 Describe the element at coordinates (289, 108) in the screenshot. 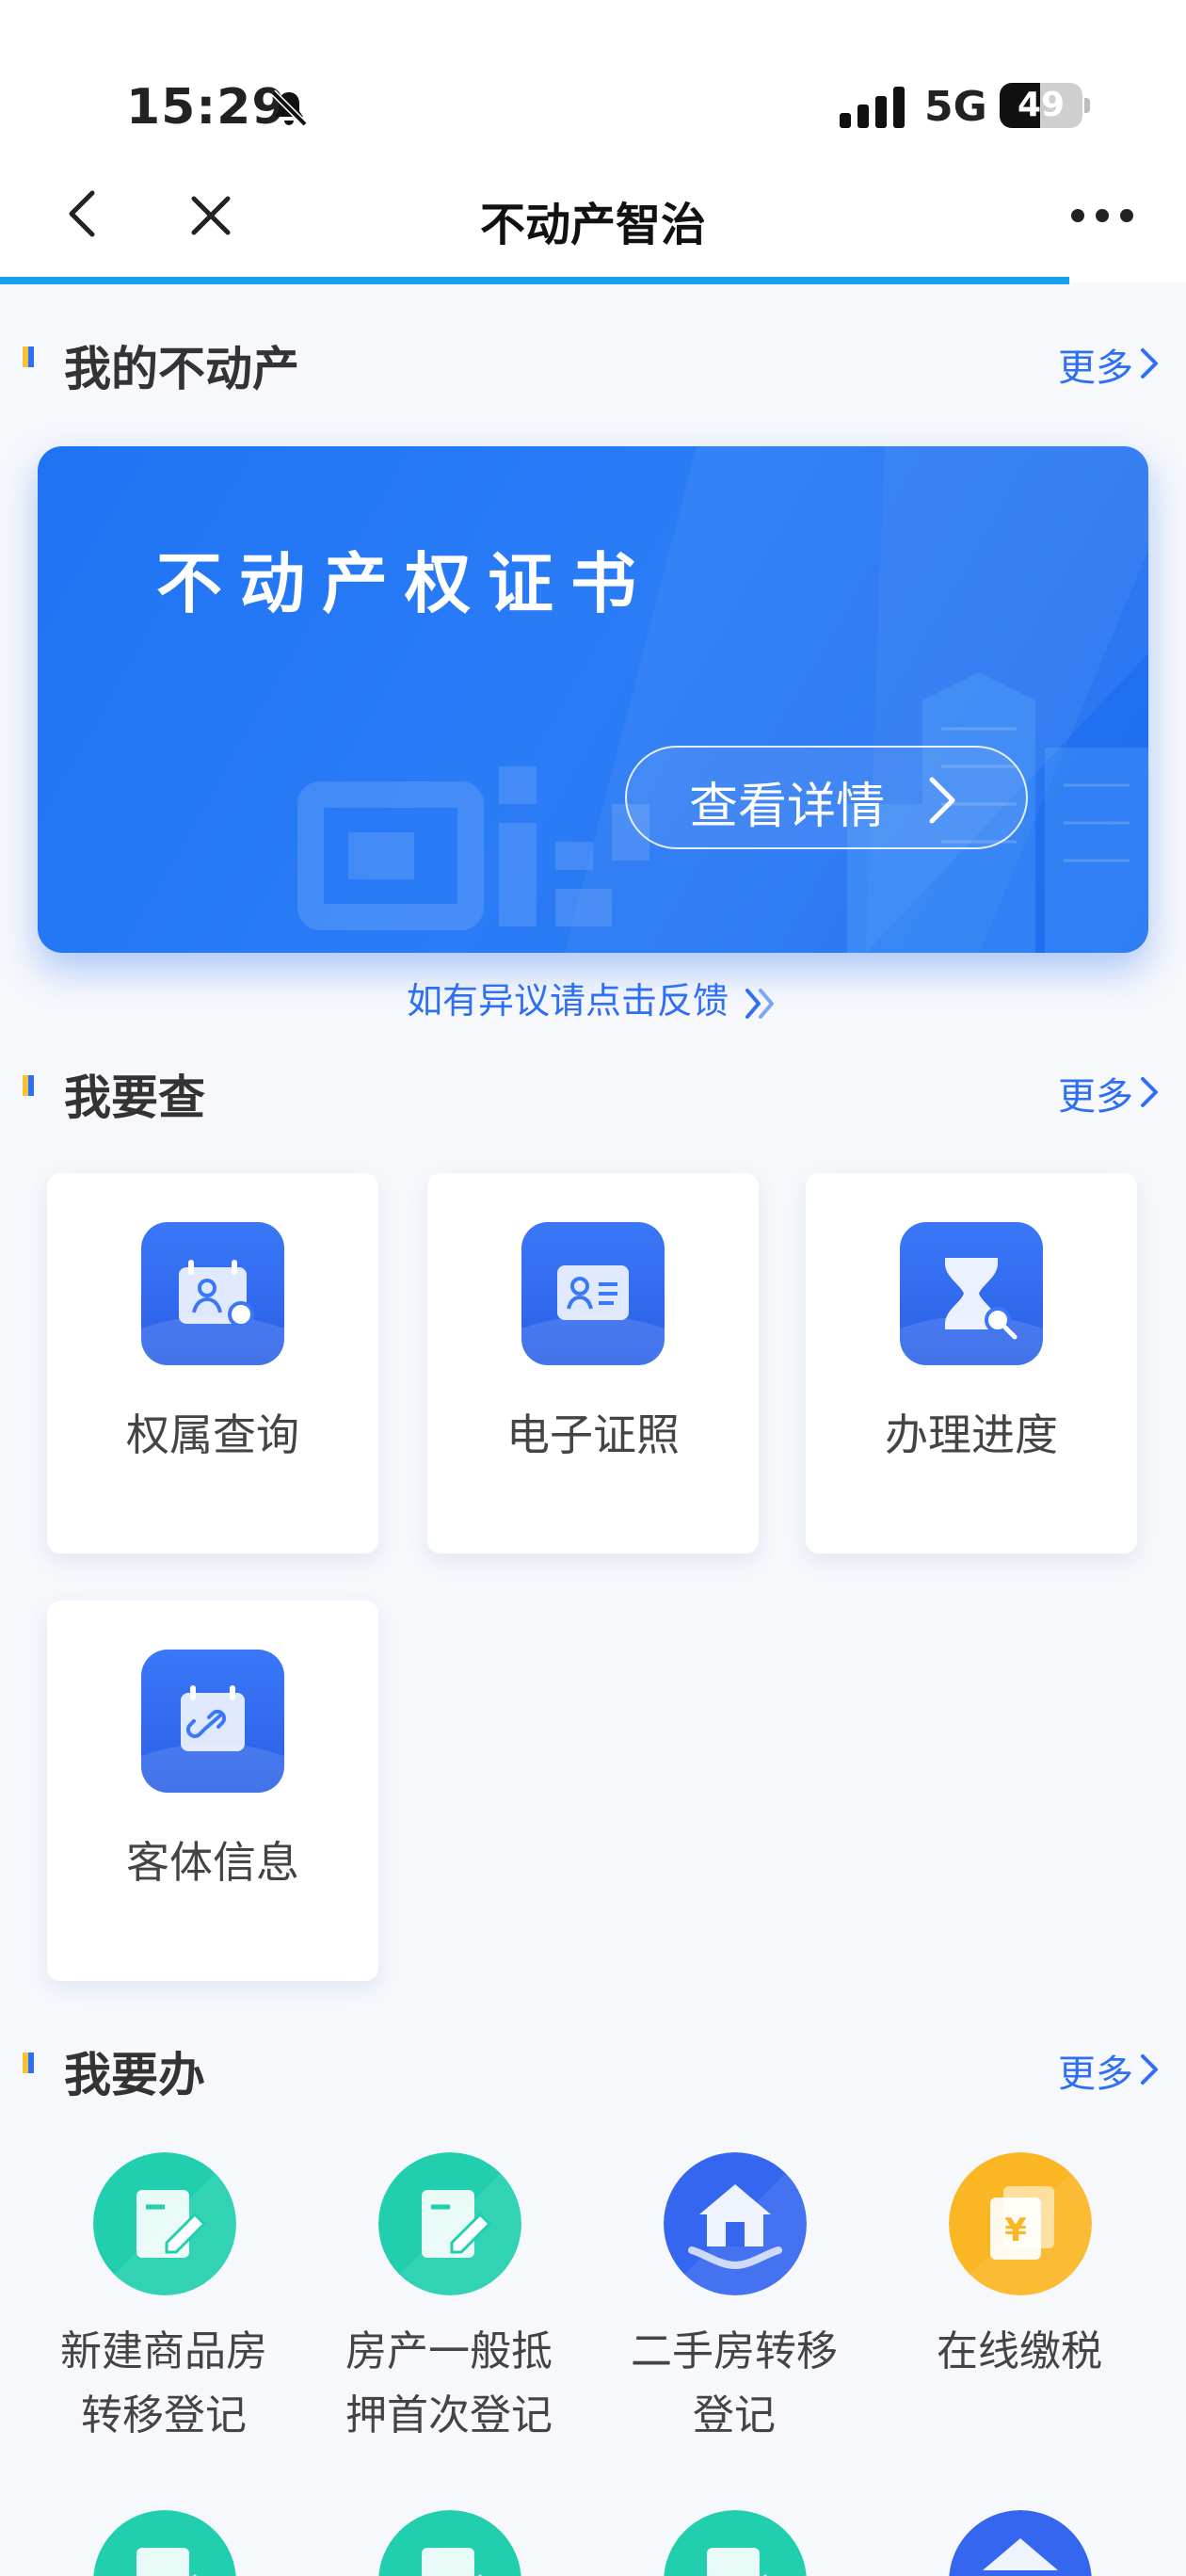

I see `bell-muted-icon` at that location.